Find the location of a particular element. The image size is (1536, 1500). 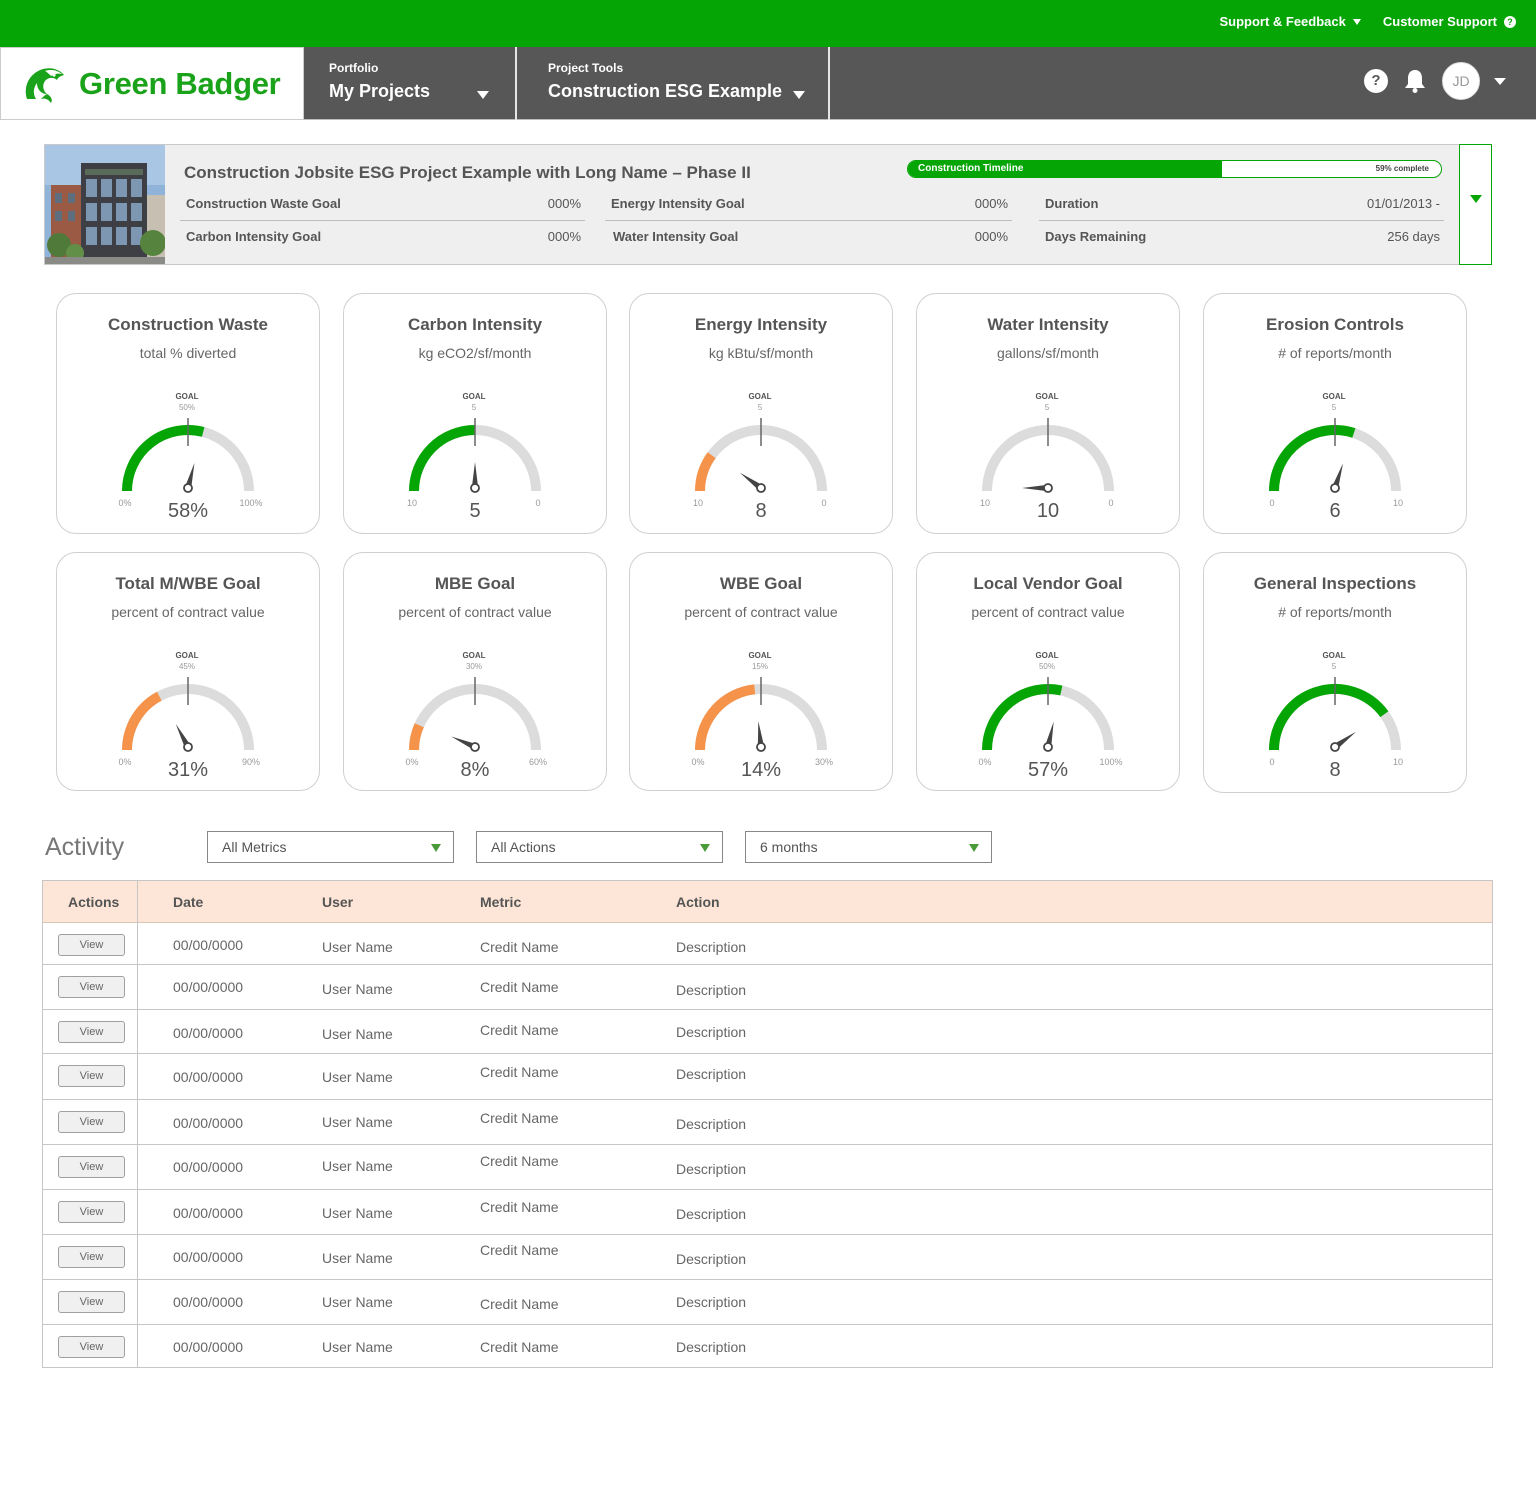

bell-icon is located at coordinates (1415, 81).